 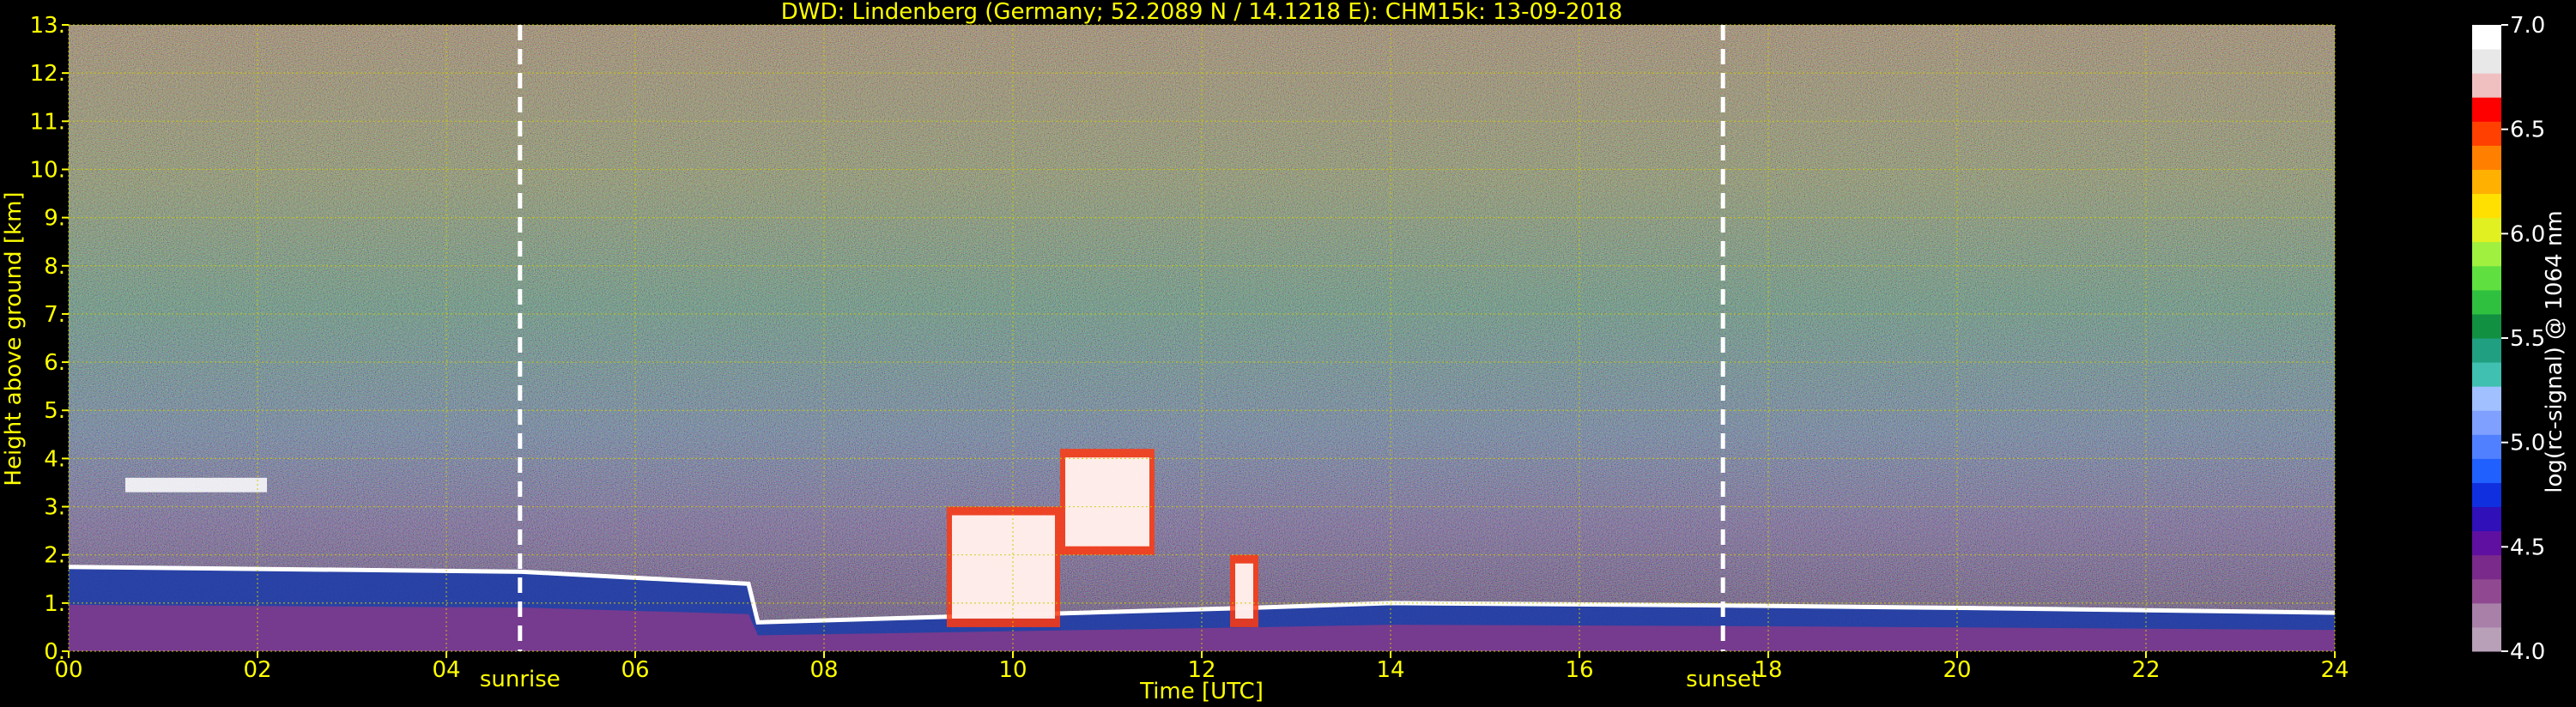 What do you see at coordinates (1201, 692) in the screenshot?
I see `x-axis-label: Time [UTC]` at bounding box center [1201, 692].